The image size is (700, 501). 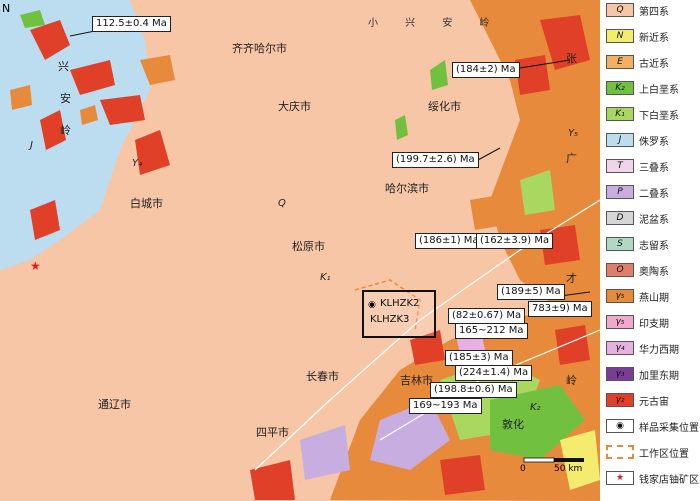 What do you see at coordinates (652, 63) in the screenshot?
I see `legend-item: E 古近系` at bounding box center [652, 63].